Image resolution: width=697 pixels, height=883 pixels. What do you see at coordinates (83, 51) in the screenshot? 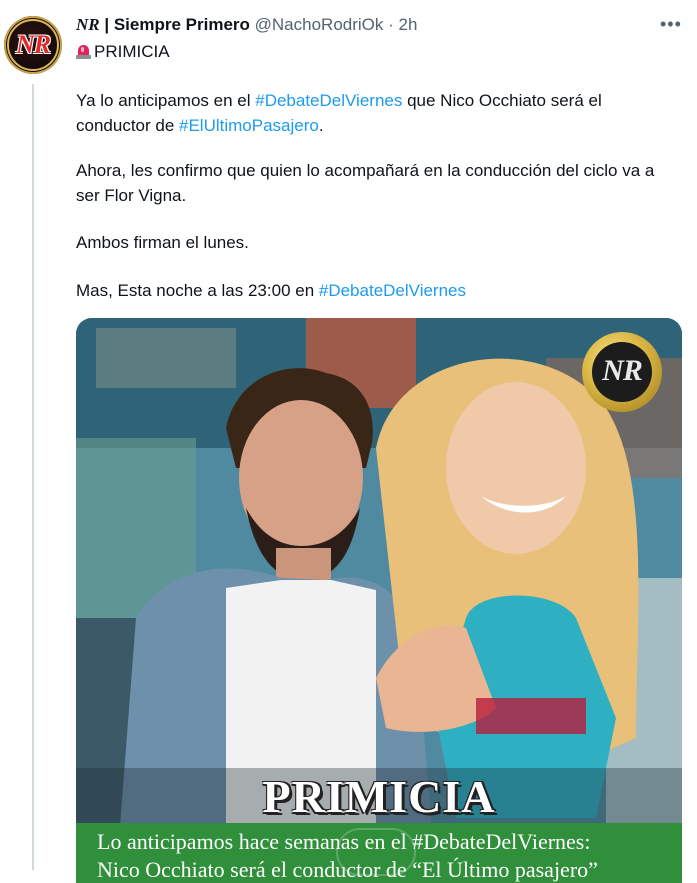
I see `rotating-light-icon` at bounding box center [83, 51].